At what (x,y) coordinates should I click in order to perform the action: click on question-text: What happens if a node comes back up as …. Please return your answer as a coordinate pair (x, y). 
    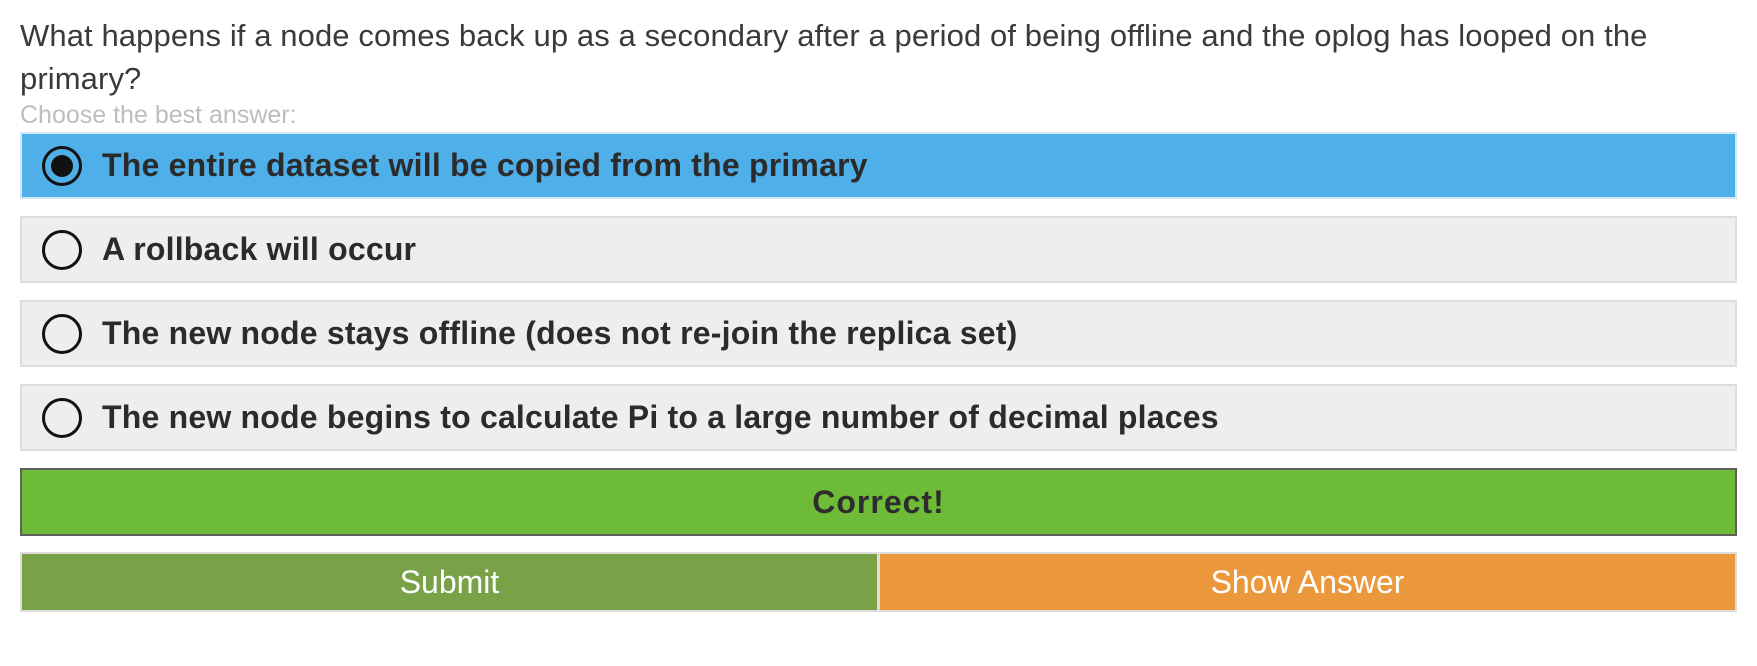
    Looking at the image, I should click on (834, 57).